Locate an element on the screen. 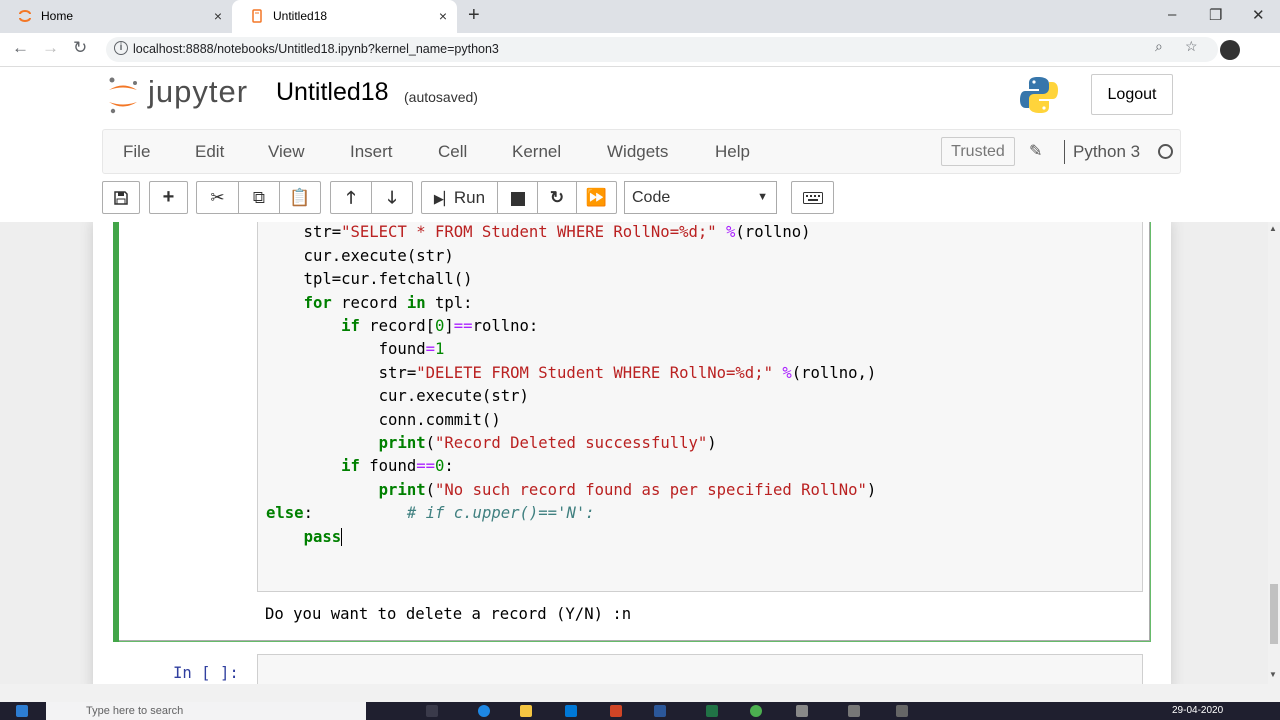 Image resolution: width=1280 pixels, height=720 pixels. notebook-toolbar: + ✂ ⧉ 📋 🡑 🡓 ▶▏Run ↻ ⏩ Code ▼ is located at coordinates (640, 198).